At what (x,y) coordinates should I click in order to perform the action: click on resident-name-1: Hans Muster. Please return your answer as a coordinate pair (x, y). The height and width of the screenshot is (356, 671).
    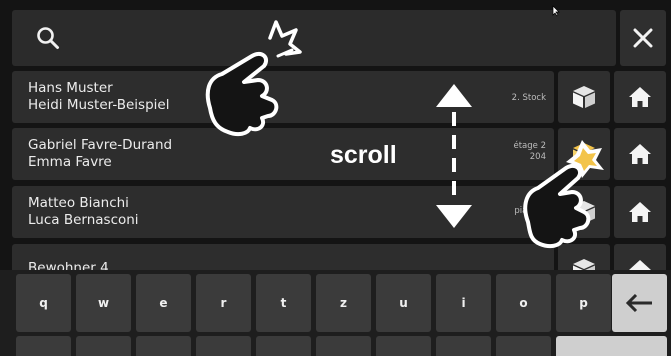
    Looking at the image, I should click on (70, 88).